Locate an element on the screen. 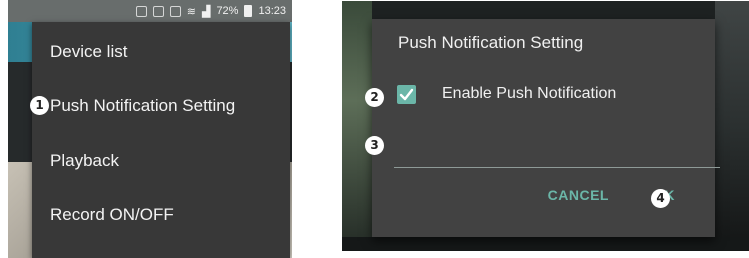 Image resolution: width=749 pixels, height=258 pixels. checkmark-icon is located at coordinates (406, 94).